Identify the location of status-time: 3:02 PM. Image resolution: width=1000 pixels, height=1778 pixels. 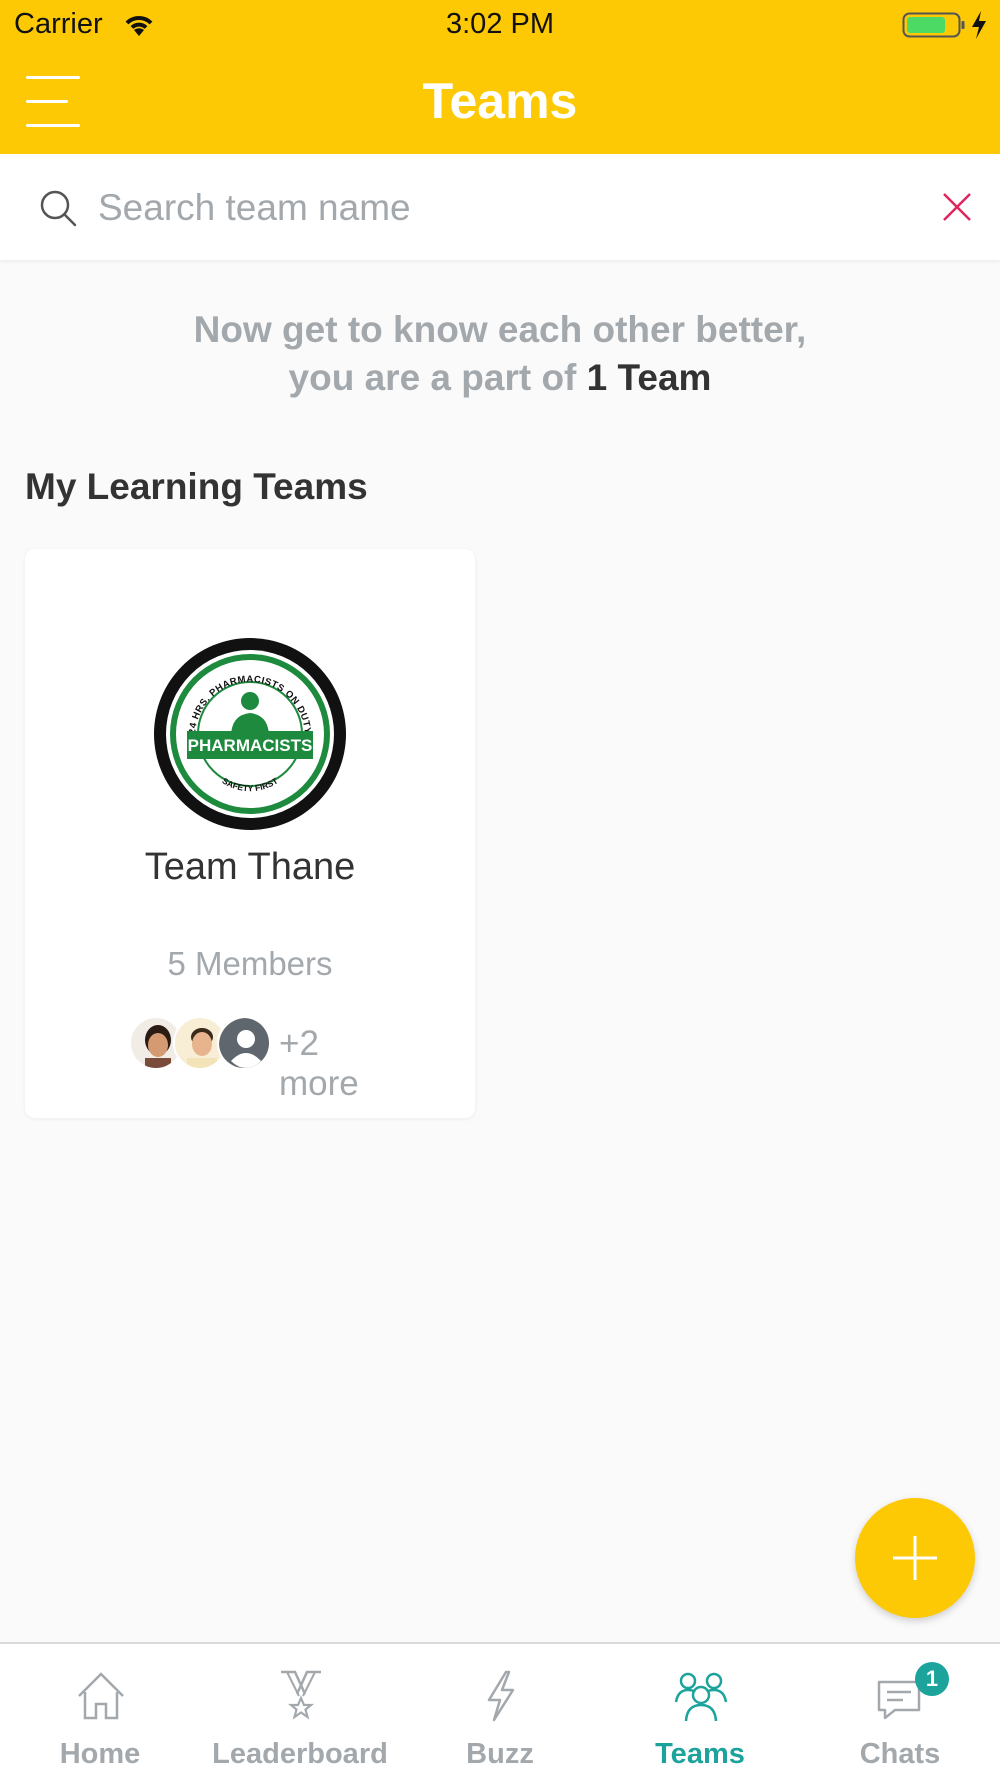
(500, 24).